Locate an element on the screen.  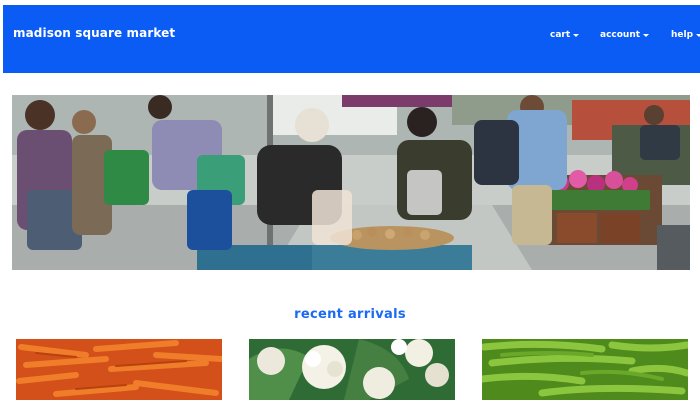
nav-account-label: account is located at coordinates (620, 35).